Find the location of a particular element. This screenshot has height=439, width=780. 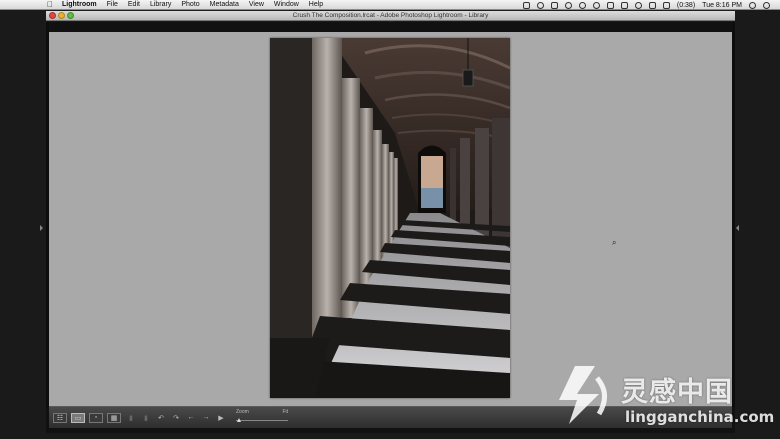

wifi-icon is located at coordinates (638, 5).